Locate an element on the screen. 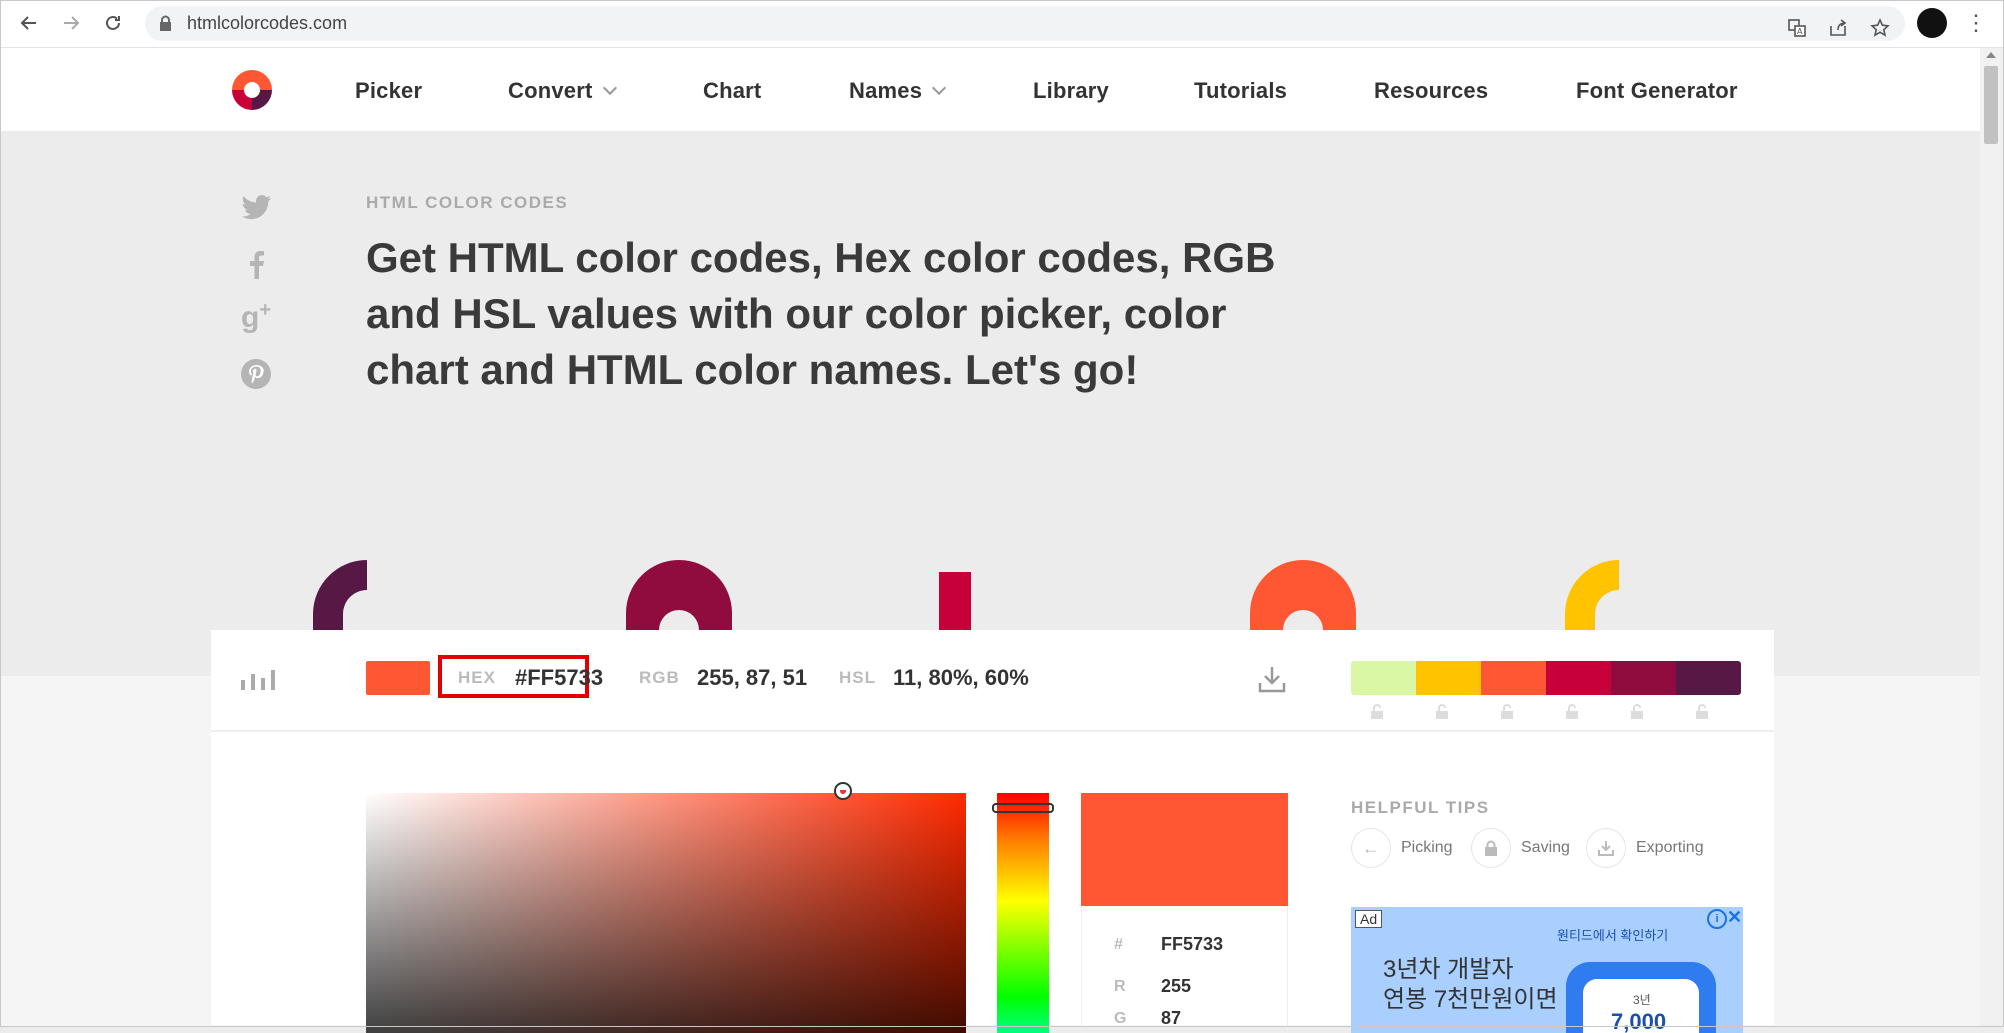 The width and height of the screenshot is (2004, 1033). nav-tutorials: Tutorials is located at coordinates (1240, 91).